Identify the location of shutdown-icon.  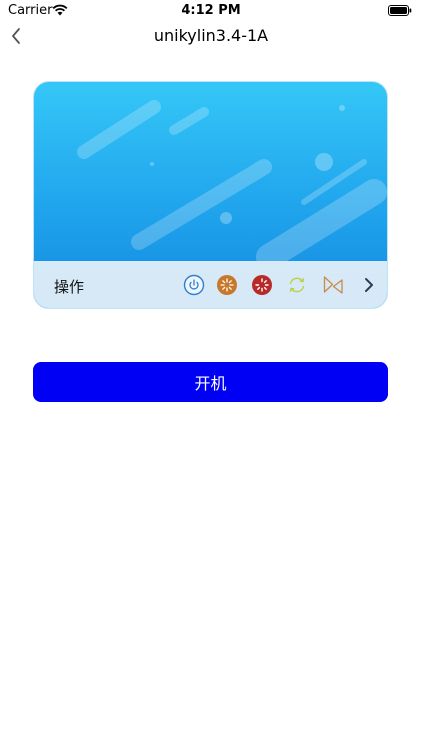
(262, 285).